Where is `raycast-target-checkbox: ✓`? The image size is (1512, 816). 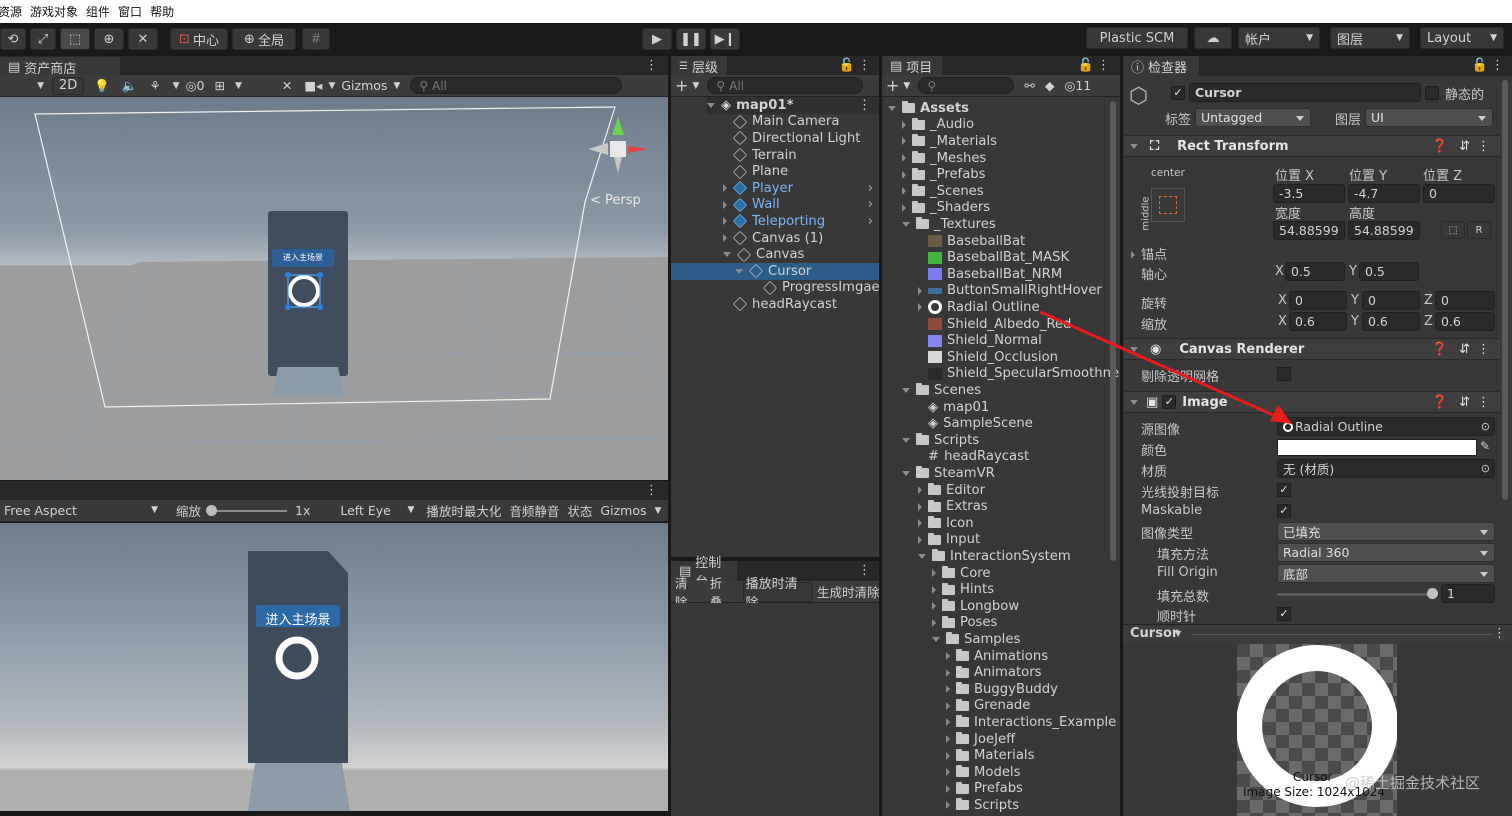
raycast-target-checkbox: ✓ is located at coordinates (1284, 490).